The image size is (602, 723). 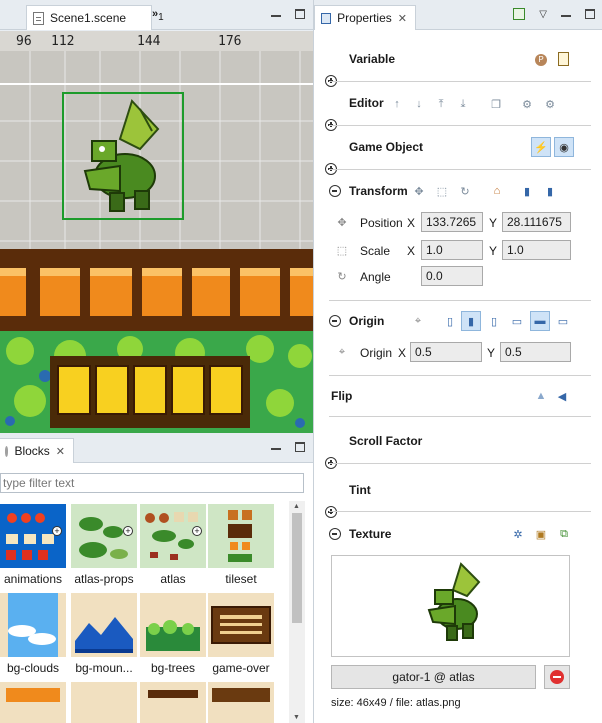 I want to click on origin-right-icon: ▯, so click(x=494, y=321).